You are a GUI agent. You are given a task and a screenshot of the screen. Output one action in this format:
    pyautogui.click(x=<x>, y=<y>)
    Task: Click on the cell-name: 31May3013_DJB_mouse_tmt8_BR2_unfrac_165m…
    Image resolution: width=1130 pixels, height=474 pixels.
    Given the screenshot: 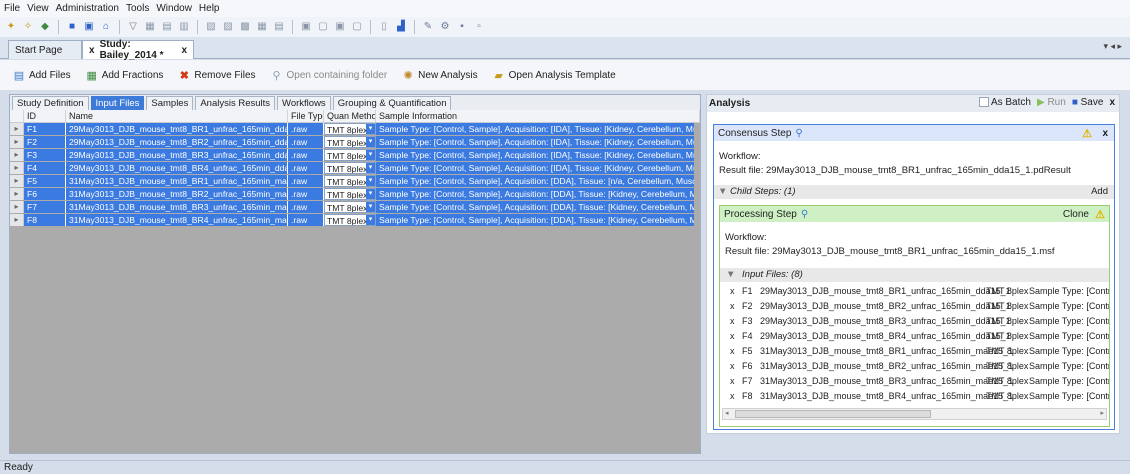 What is the action you would take?
    pyautogui.click(x=177, y=194)
    